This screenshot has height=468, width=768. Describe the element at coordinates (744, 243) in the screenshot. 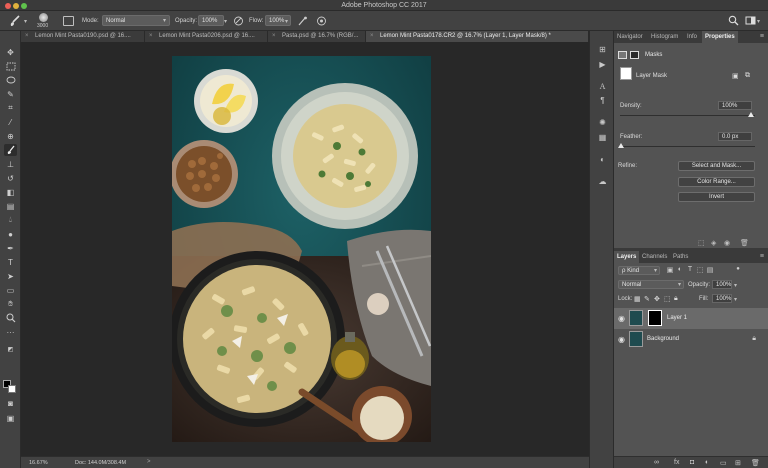

I see `delete-mask-icon: 🗑︎` at that location.